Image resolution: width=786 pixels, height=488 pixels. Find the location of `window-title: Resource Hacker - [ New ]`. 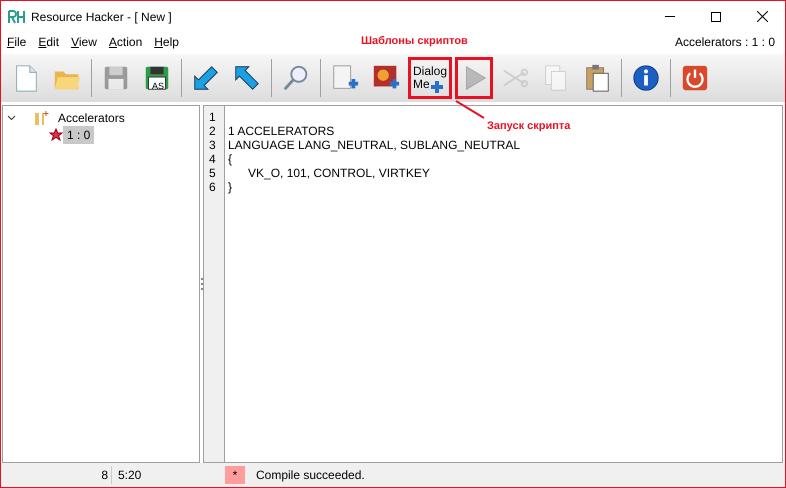

window-title: Resource Hacker - [ New ] is located at coordinates (101, 17).